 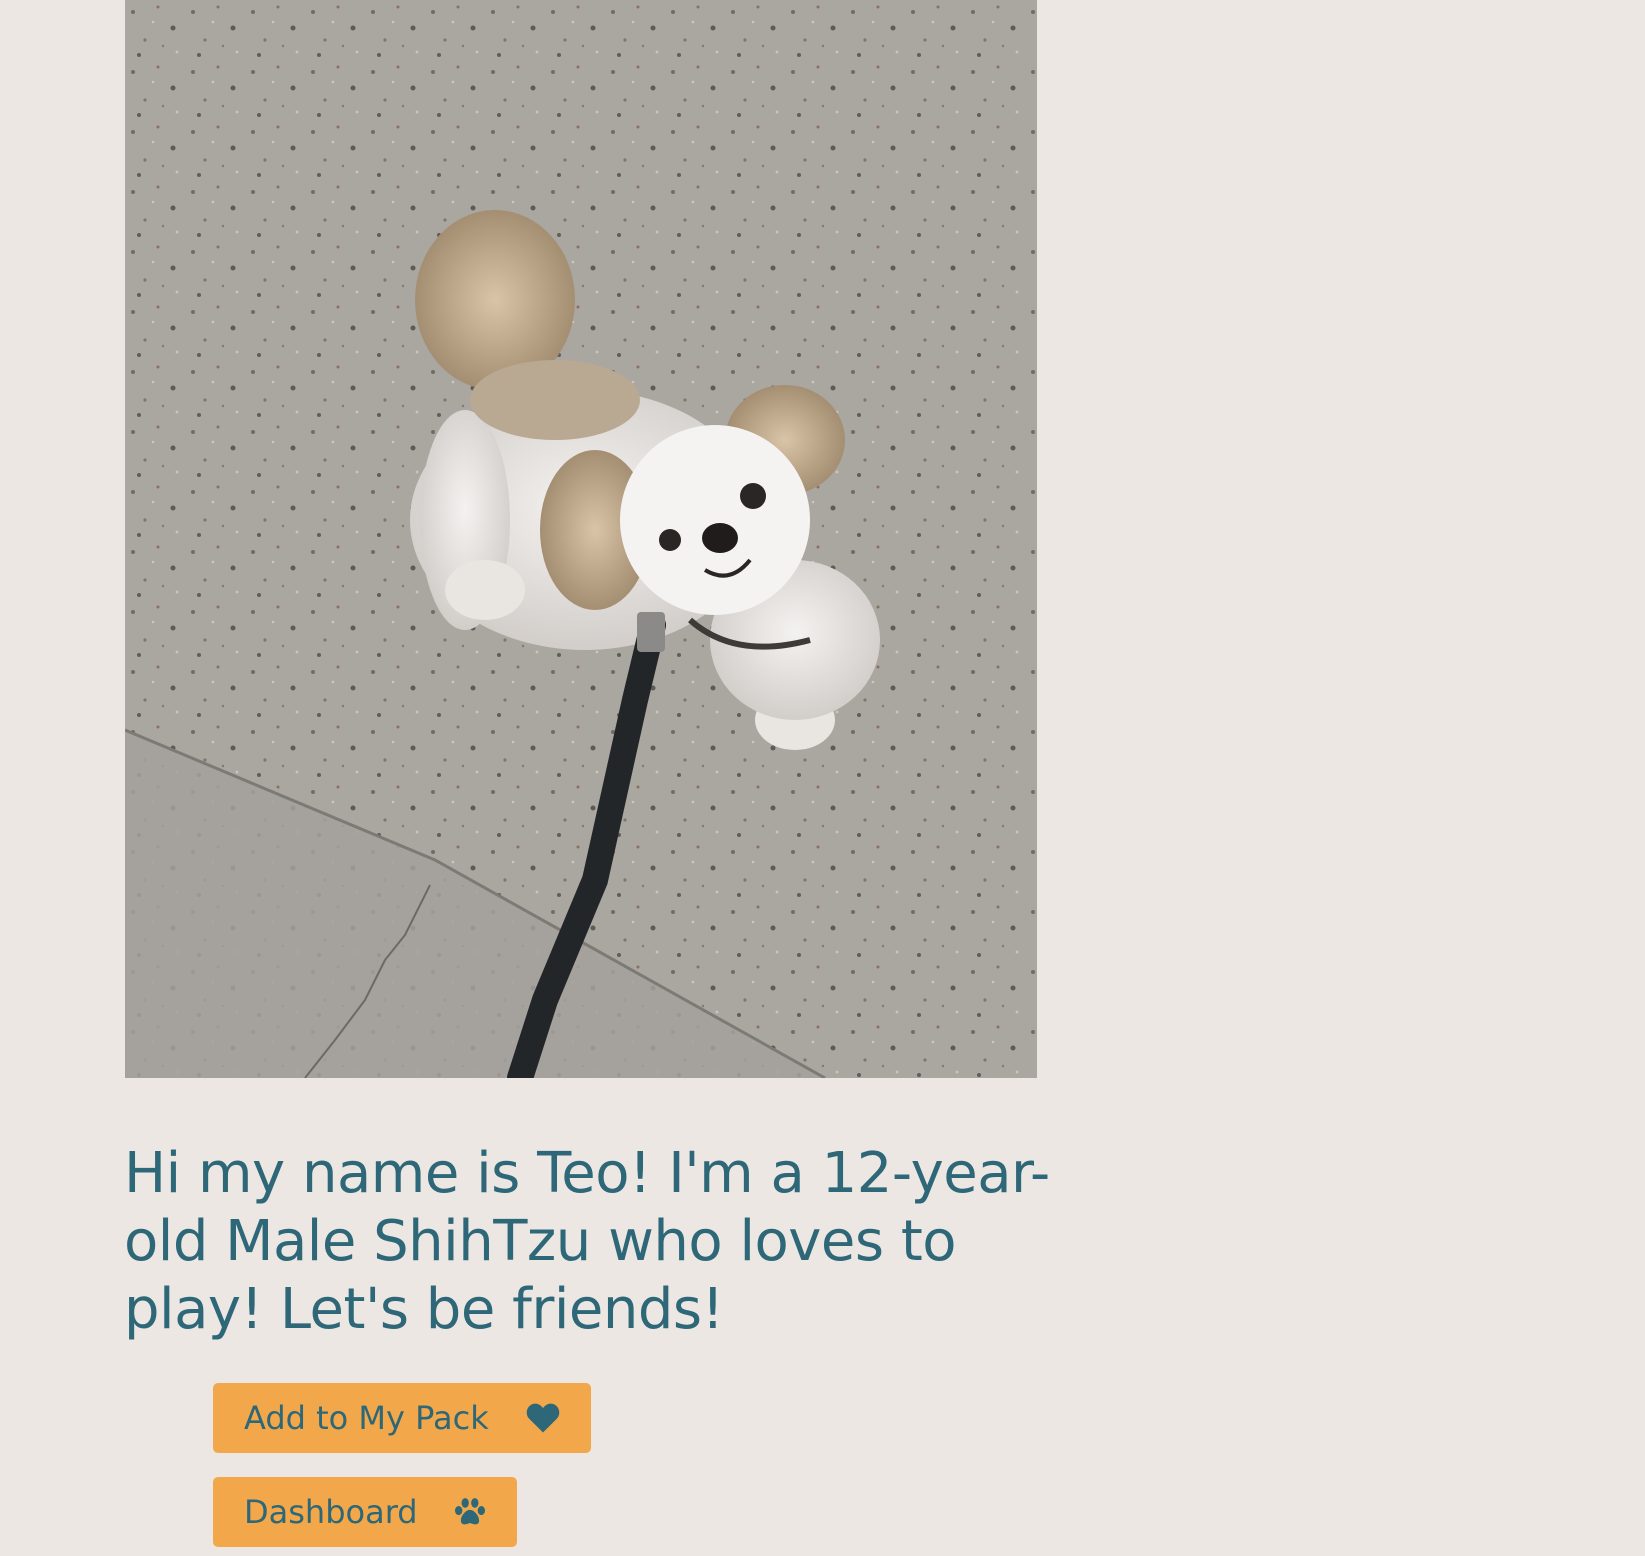 What do you see at coordinates (470, 1512) in the screenshot?
I see `paw-icon` at bounding box center [470, 1512].